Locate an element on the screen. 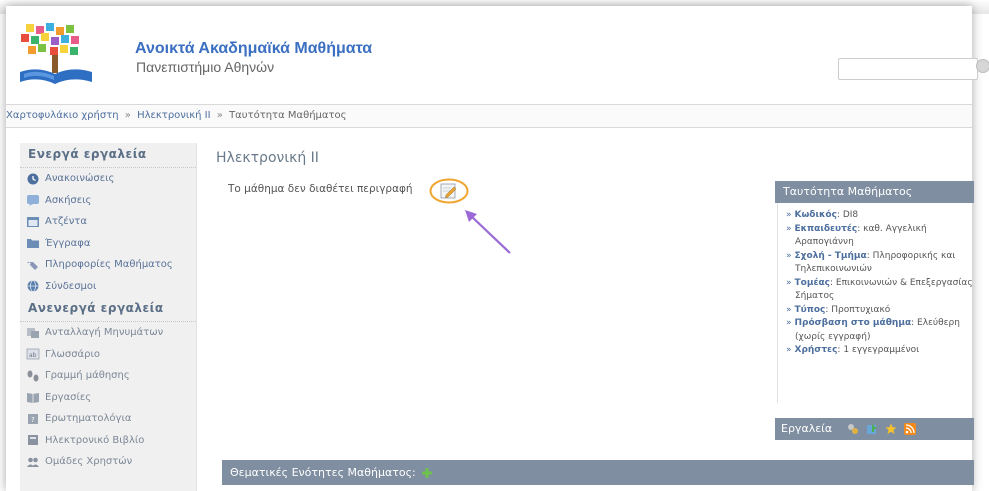  sidebar-item-label: Εργασίες is located at coordinates (68, 397).